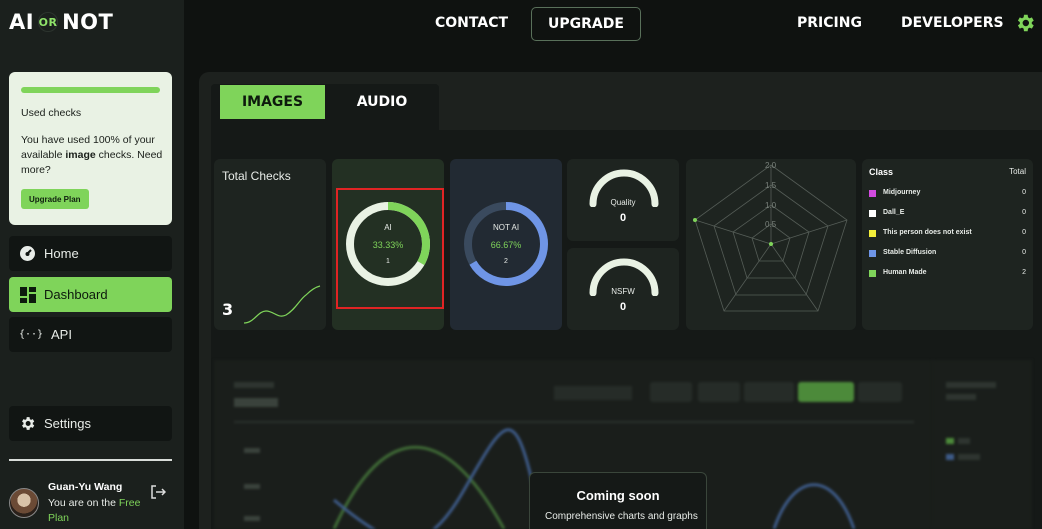 This screenshot has width=1042, height=529. Describe the element at coordinates (902, 192) in the screenshot. I see `class-label: Midjourney` at that location.